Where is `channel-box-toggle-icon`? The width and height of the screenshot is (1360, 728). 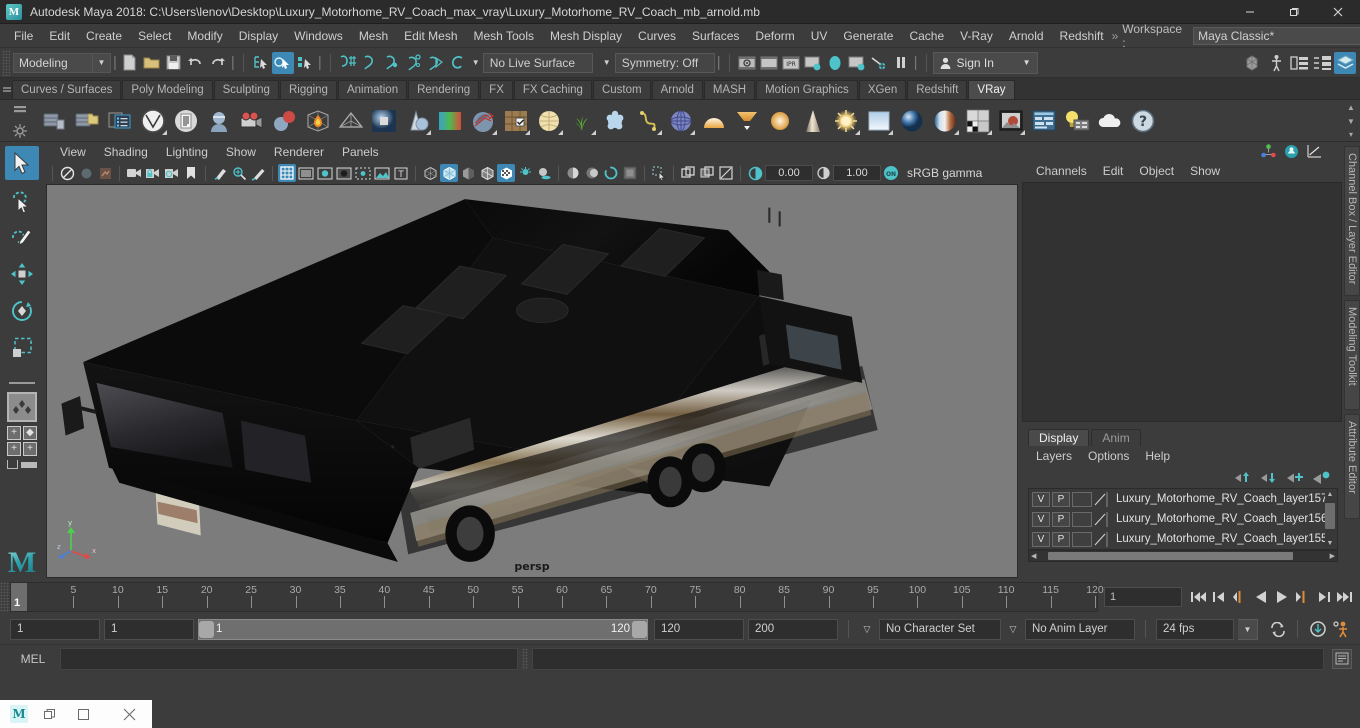
channel-box-toggle-icon is located at coordinates (1291, 151).